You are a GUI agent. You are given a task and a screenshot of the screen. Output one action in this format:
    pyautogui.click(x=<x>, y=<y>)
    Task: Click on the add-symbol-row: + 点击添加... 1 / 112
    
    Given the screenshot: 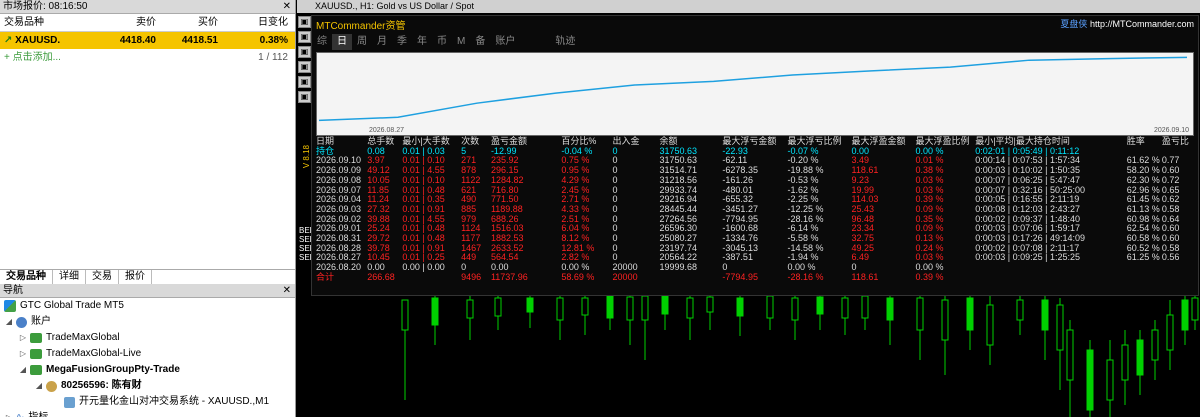 What is the action you would take?
    pyautogui.click(x=147, y=57)
    